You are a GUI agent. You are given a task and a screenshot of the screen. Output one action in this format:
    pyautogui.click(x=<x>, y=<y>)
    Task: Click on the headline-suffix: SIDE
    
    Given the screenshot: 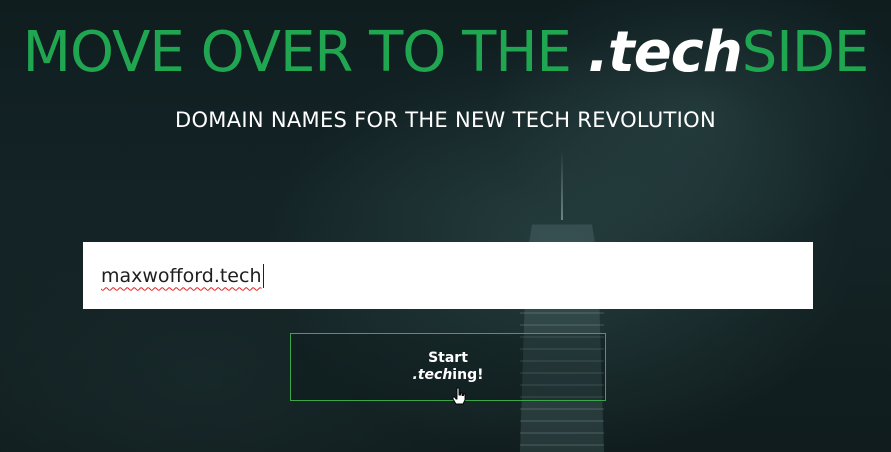 What is the action you would take?
    pyautogui.click(x=805, y=52)
    